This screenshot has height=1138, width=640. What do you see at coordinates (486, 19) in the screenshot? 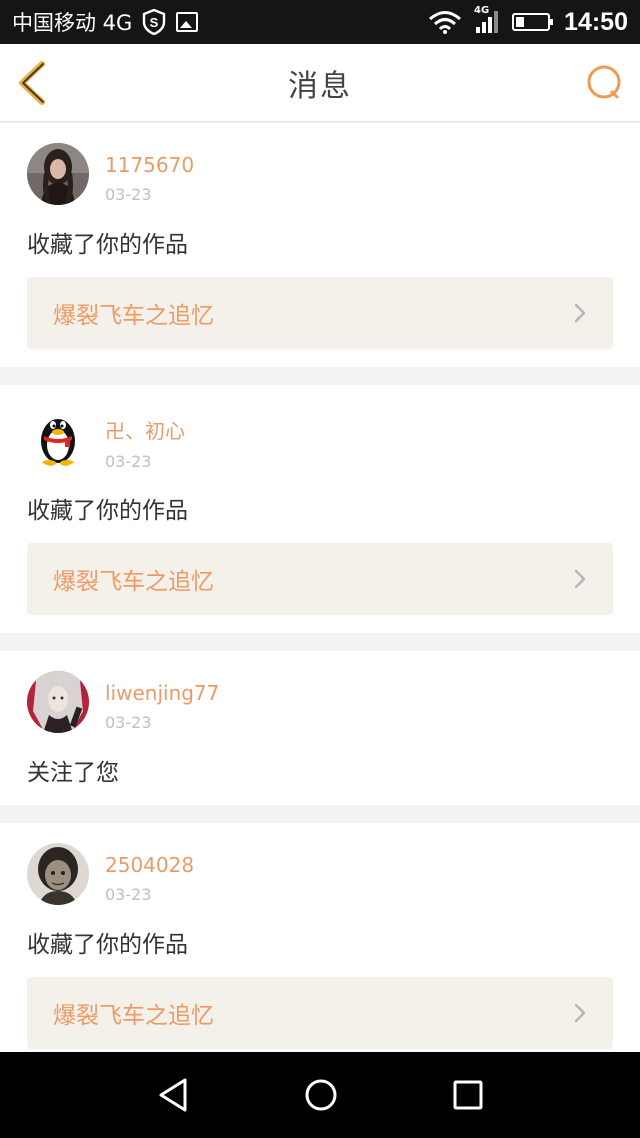
I see `cellular-signal-icon: 4G` at bounding box center [486, 19].